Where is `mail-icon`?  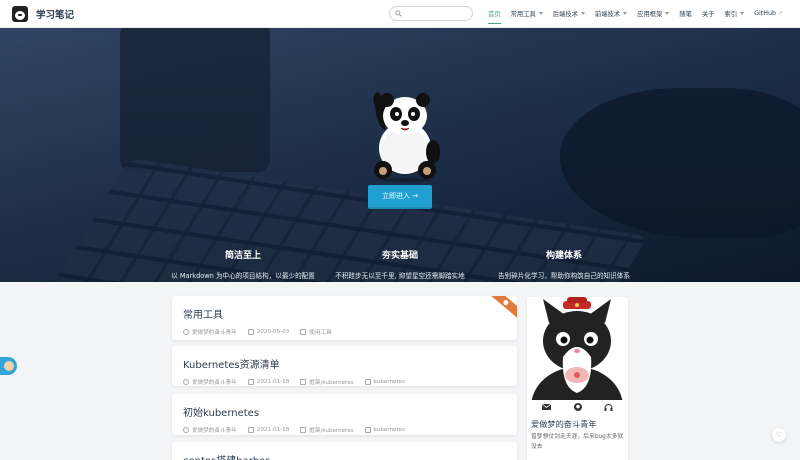
mail-icon is located at coordinates (547, 407).